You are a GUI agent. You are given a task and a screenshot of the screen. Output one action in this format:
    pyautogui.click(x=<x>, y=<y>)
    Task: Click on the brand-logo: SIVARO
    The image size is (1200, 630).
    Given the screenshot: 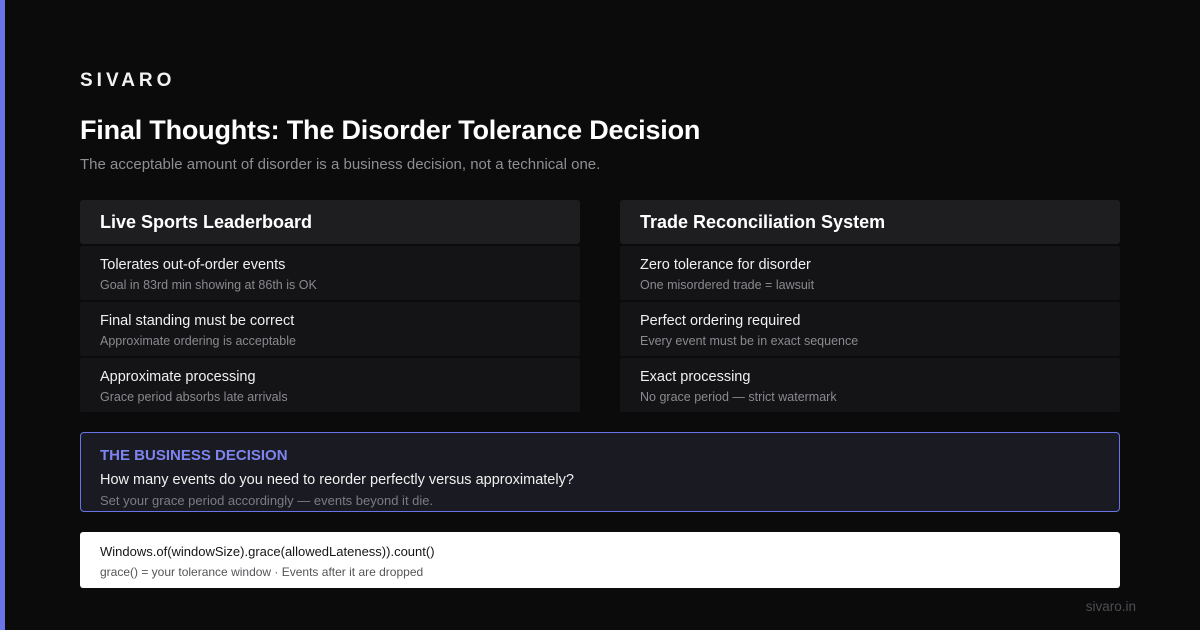 What is the action you would take?
    pyautogui.click(x=128, y=80)
    